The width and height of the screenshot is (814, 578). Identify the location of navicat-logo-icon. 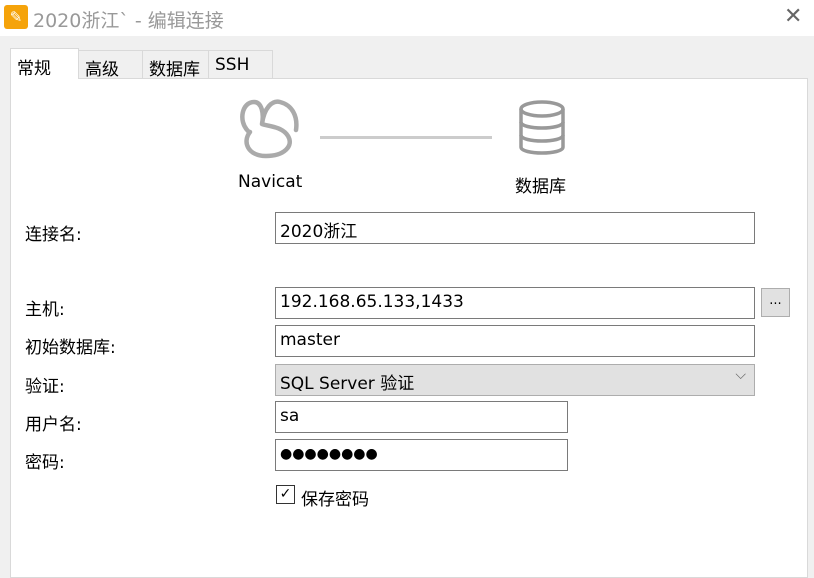
(269, 129).